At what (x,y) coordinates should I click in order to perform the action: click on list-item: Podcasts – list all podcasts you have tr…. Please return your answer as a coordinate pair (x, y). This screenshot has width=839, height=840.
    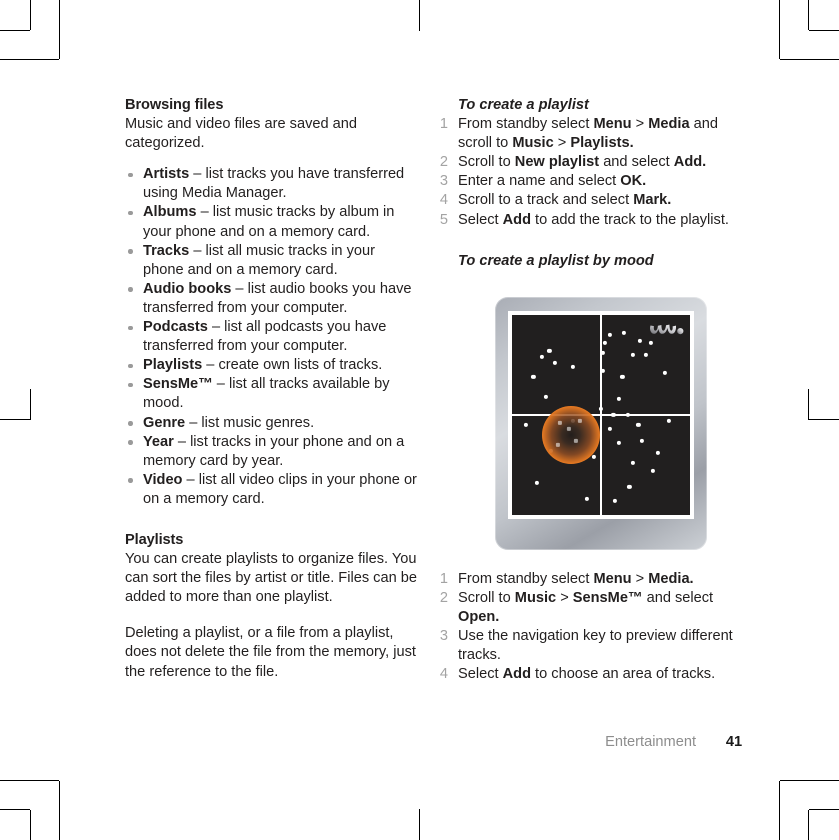
    Looking at the image, I should click on (271, 337).